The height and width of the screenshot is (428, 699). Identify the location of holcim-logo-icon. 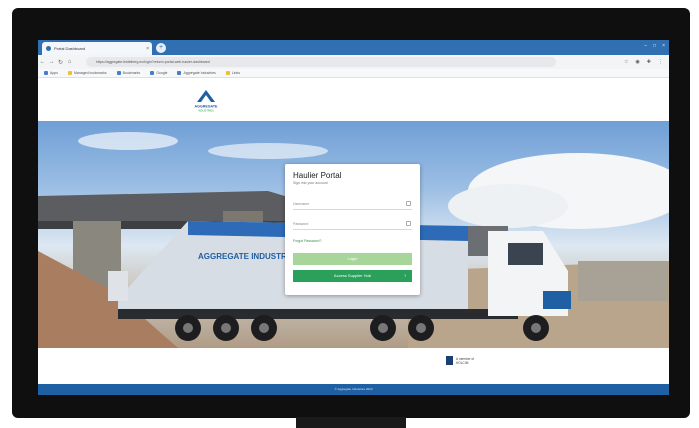
(449, 360).